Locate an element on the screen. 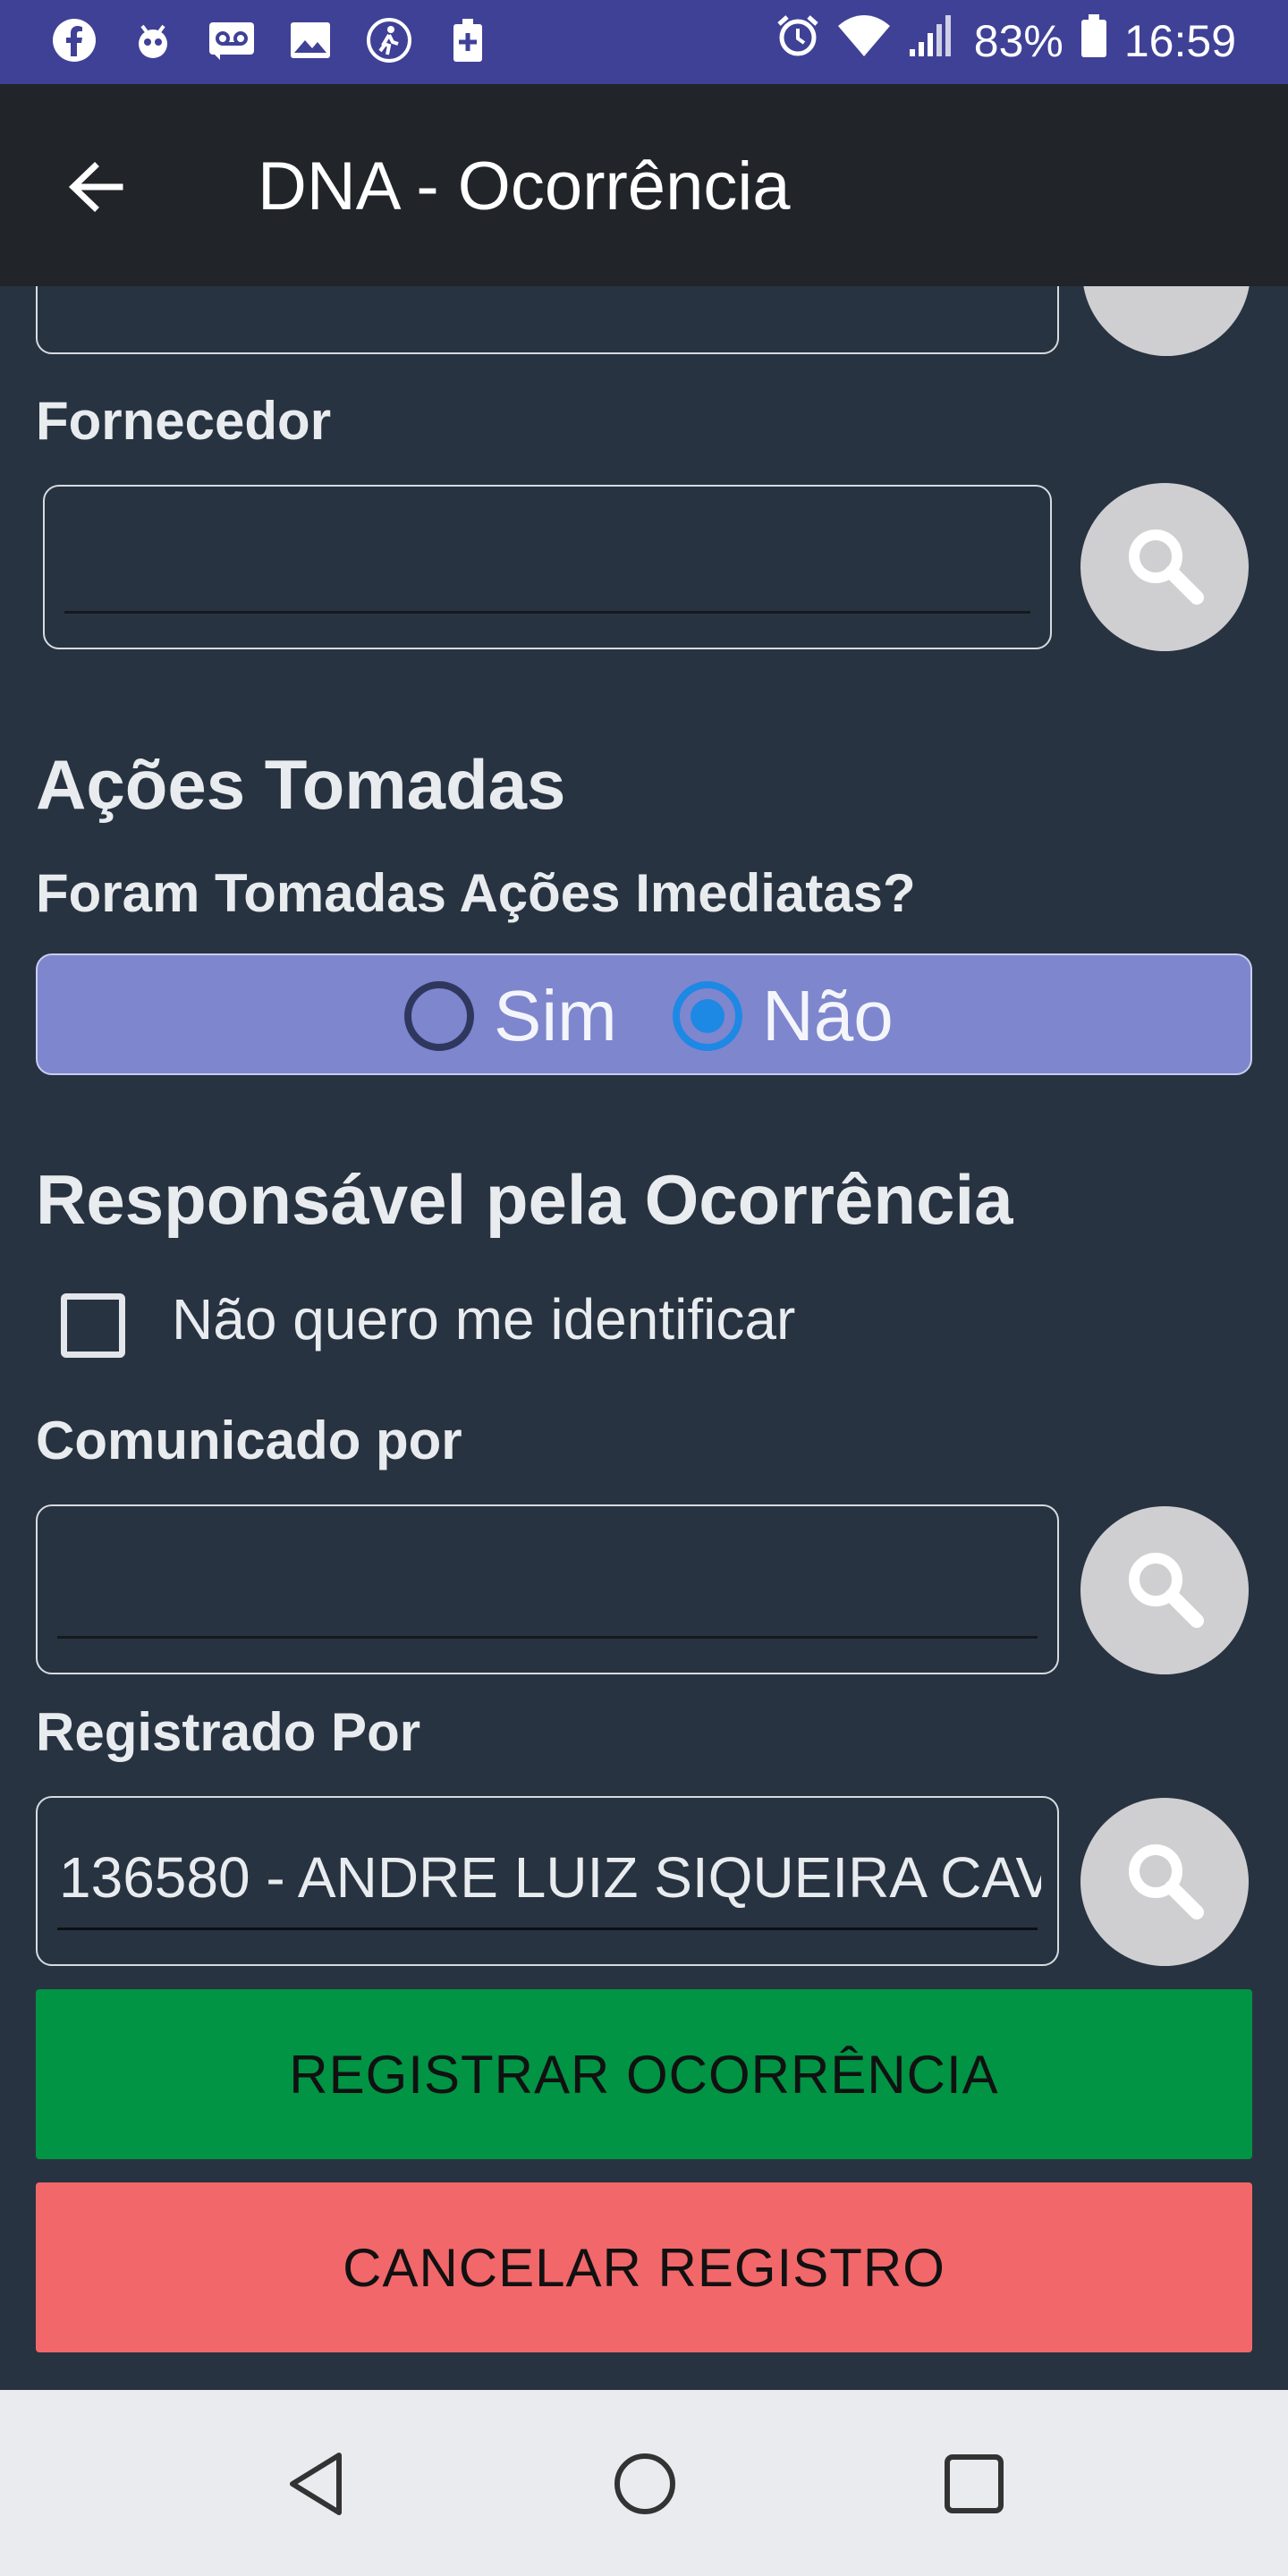 The image size is (1288, 2576). anon-checkbox-label: Não quero me identificar is located at coordinates (483, 1319).